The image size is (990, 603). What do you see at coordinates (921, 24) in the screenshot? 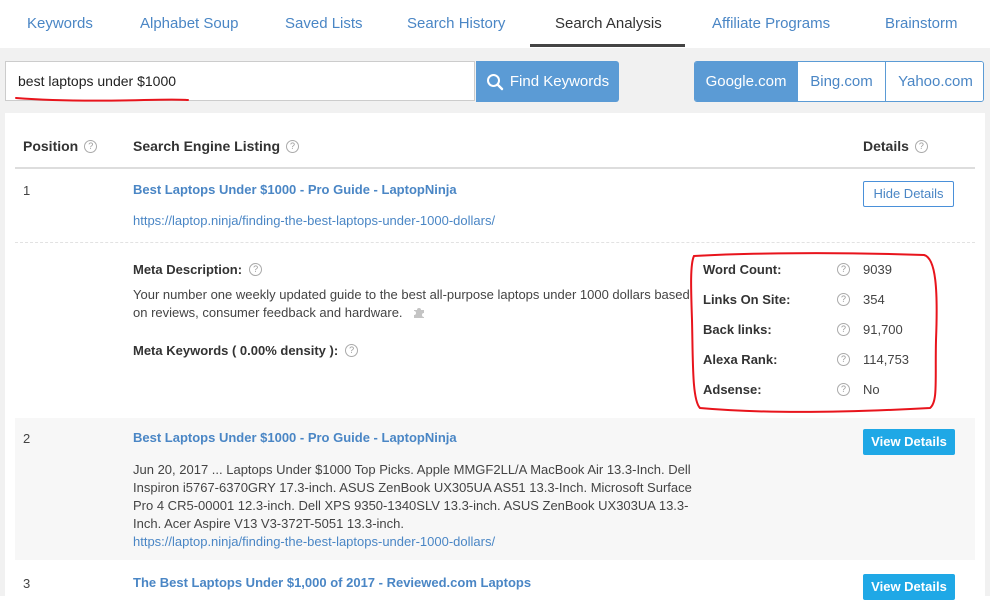
I see `tab-brainstorm: Brainstorm` at bounding box center [921, 24].